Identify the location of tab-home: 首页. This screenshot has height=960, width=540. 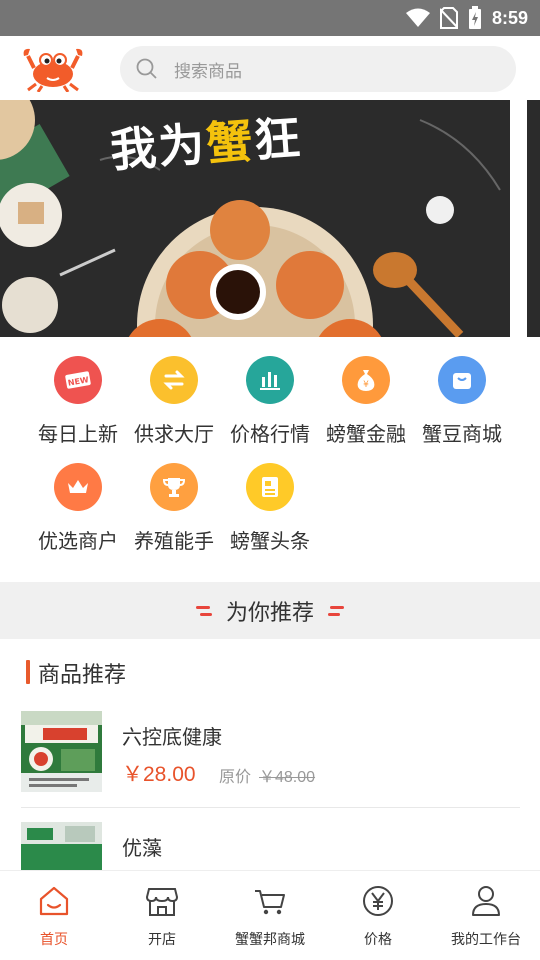
(54, 916).